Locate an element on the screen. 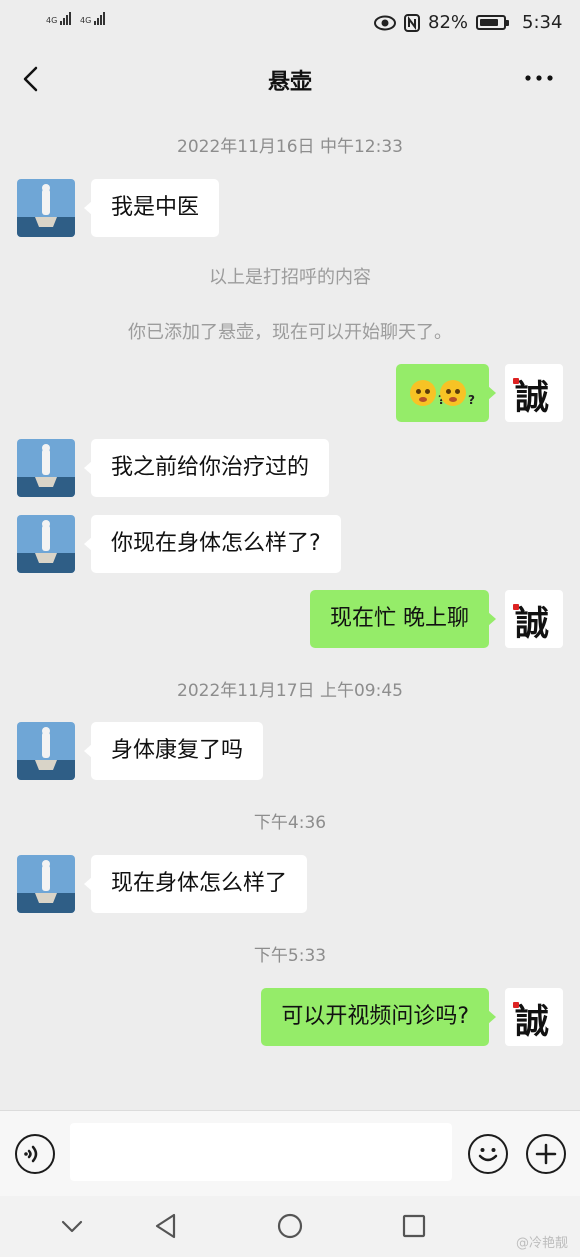  nfc-icon is located at coordinates (412, 22).